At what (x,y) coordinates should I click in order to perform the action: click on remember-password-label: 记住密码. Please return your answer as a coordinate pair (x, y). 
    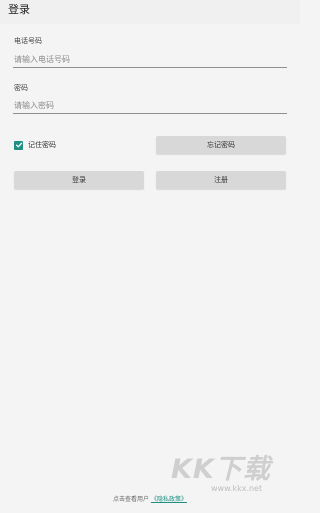
    Looking at the image, I should click on (42, 145).